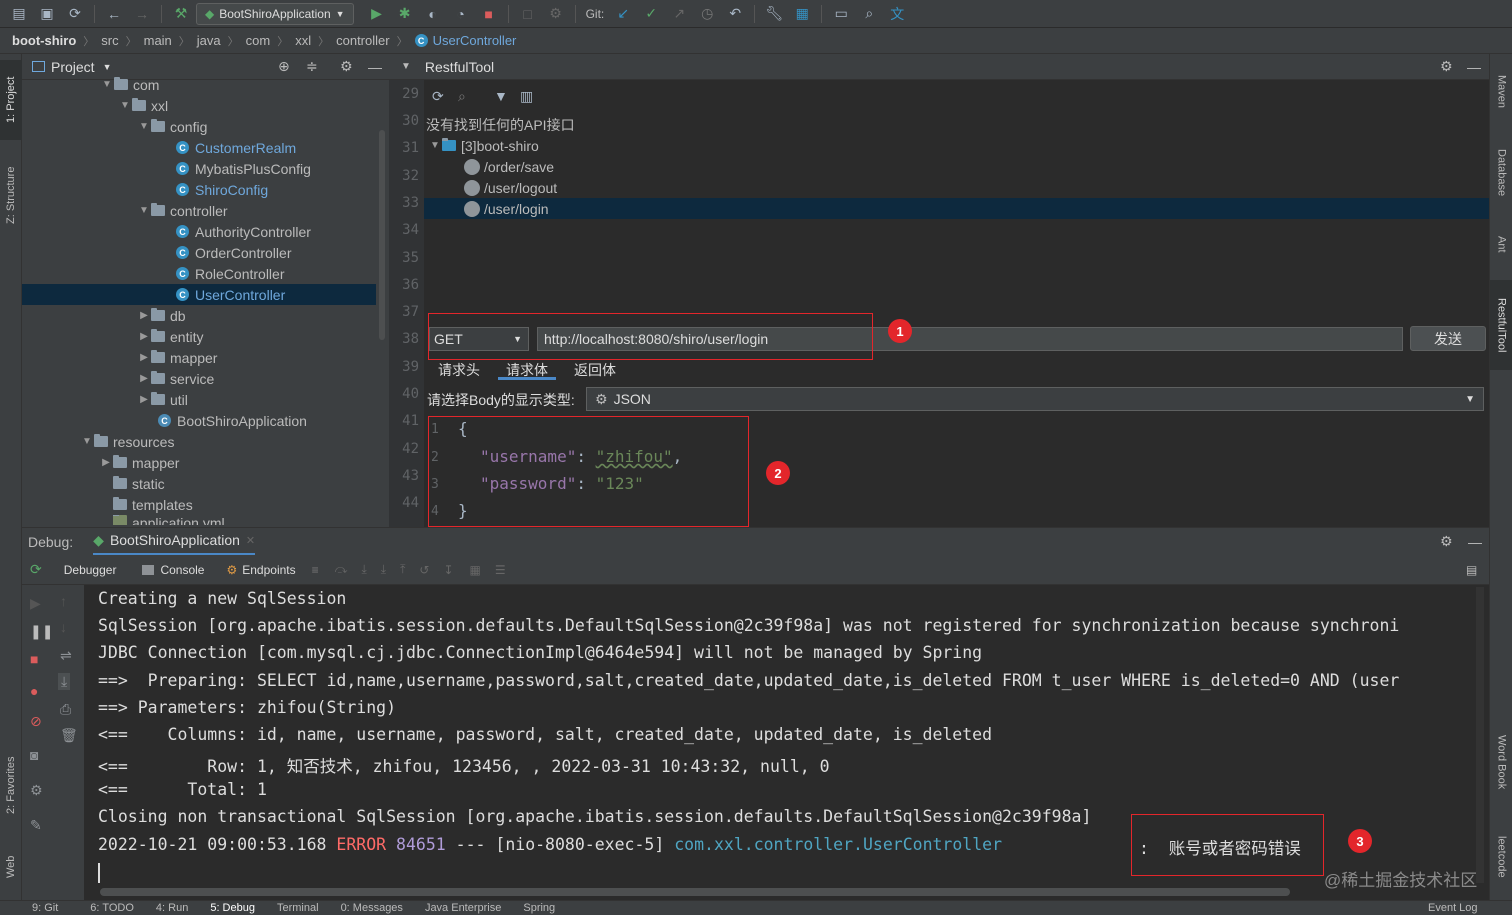 This screenshot has width=1512, height=915. What do you see at coordinates (36, 569) in the screenshot?
I see `rerun-icon: ⟳` at bounding box center [36, 569].